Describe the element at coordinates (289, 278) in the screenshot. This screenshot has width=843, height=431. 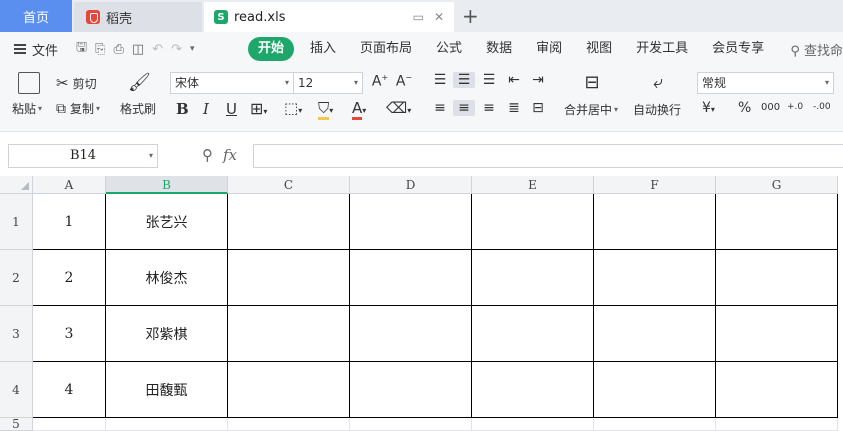
I see `cell-c2` at that location.